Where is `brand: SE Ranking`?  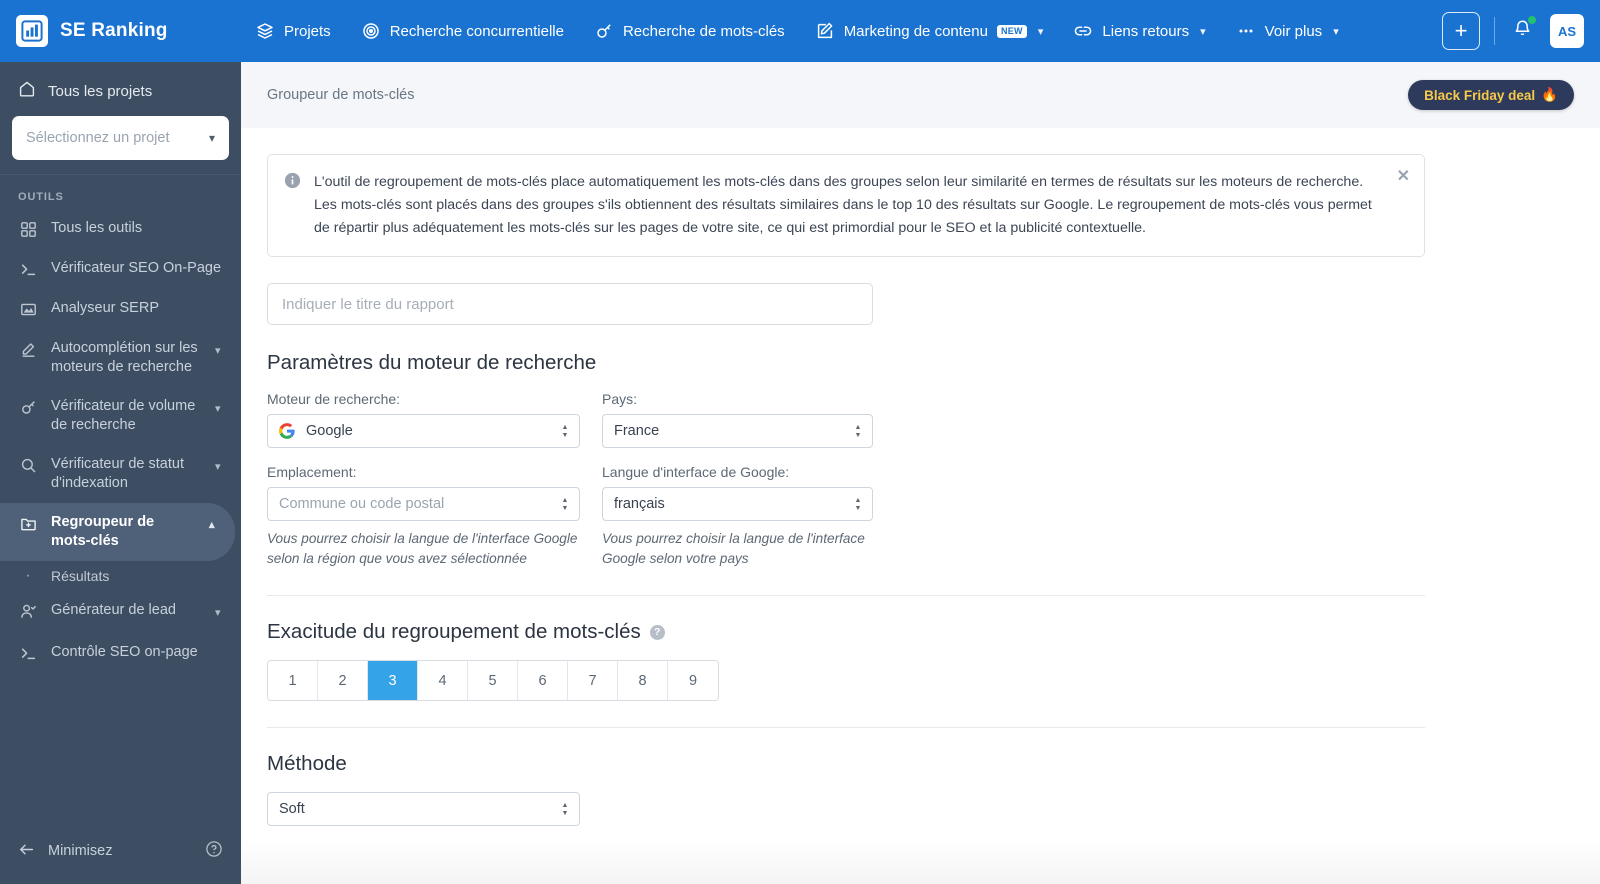 brand: SE Ranking is located at coordinates (120, 31).